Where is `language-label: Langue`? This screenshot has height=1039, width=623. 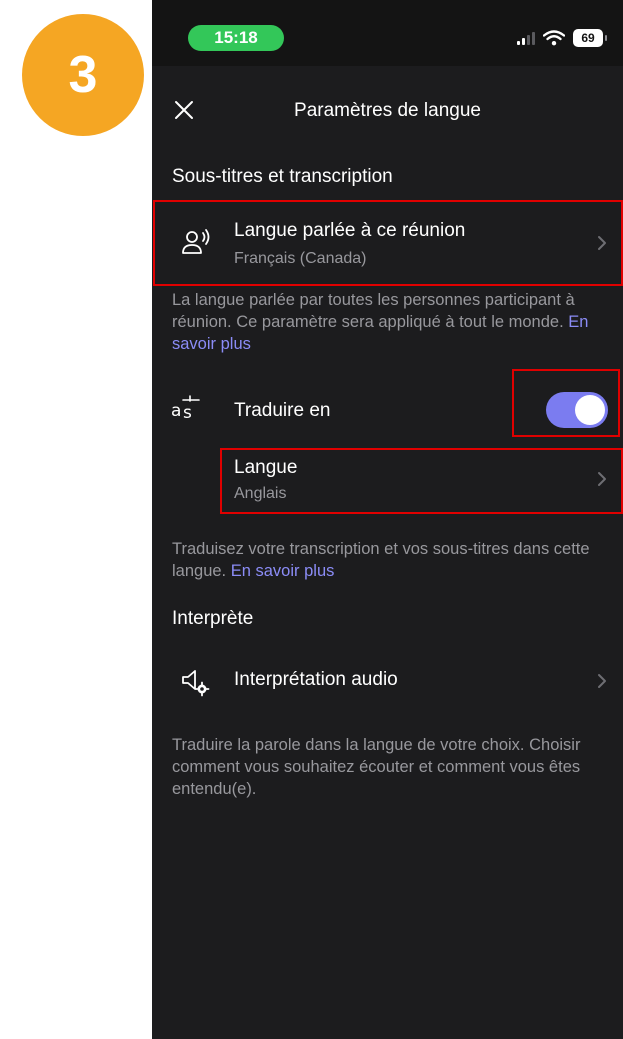
language-label: Langue is located at coordinates (266, 467).